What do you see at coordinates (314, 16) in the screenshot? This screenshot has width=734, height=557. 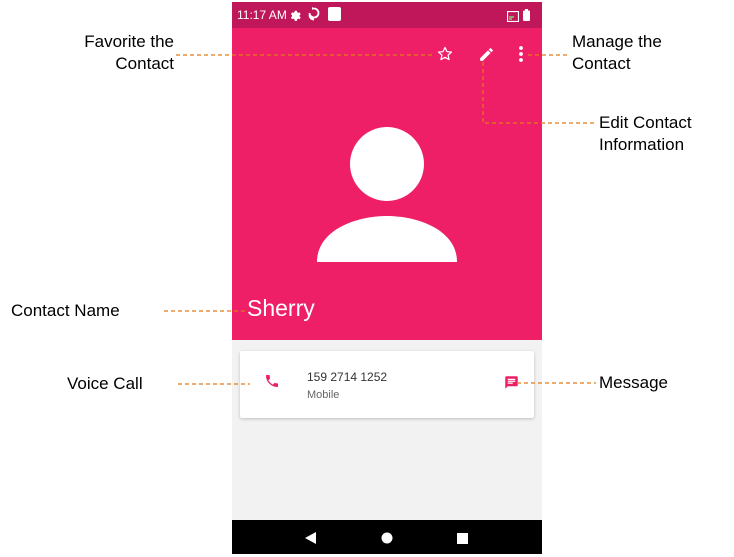 I see `sync-icon` at bounding box center [314, 16].